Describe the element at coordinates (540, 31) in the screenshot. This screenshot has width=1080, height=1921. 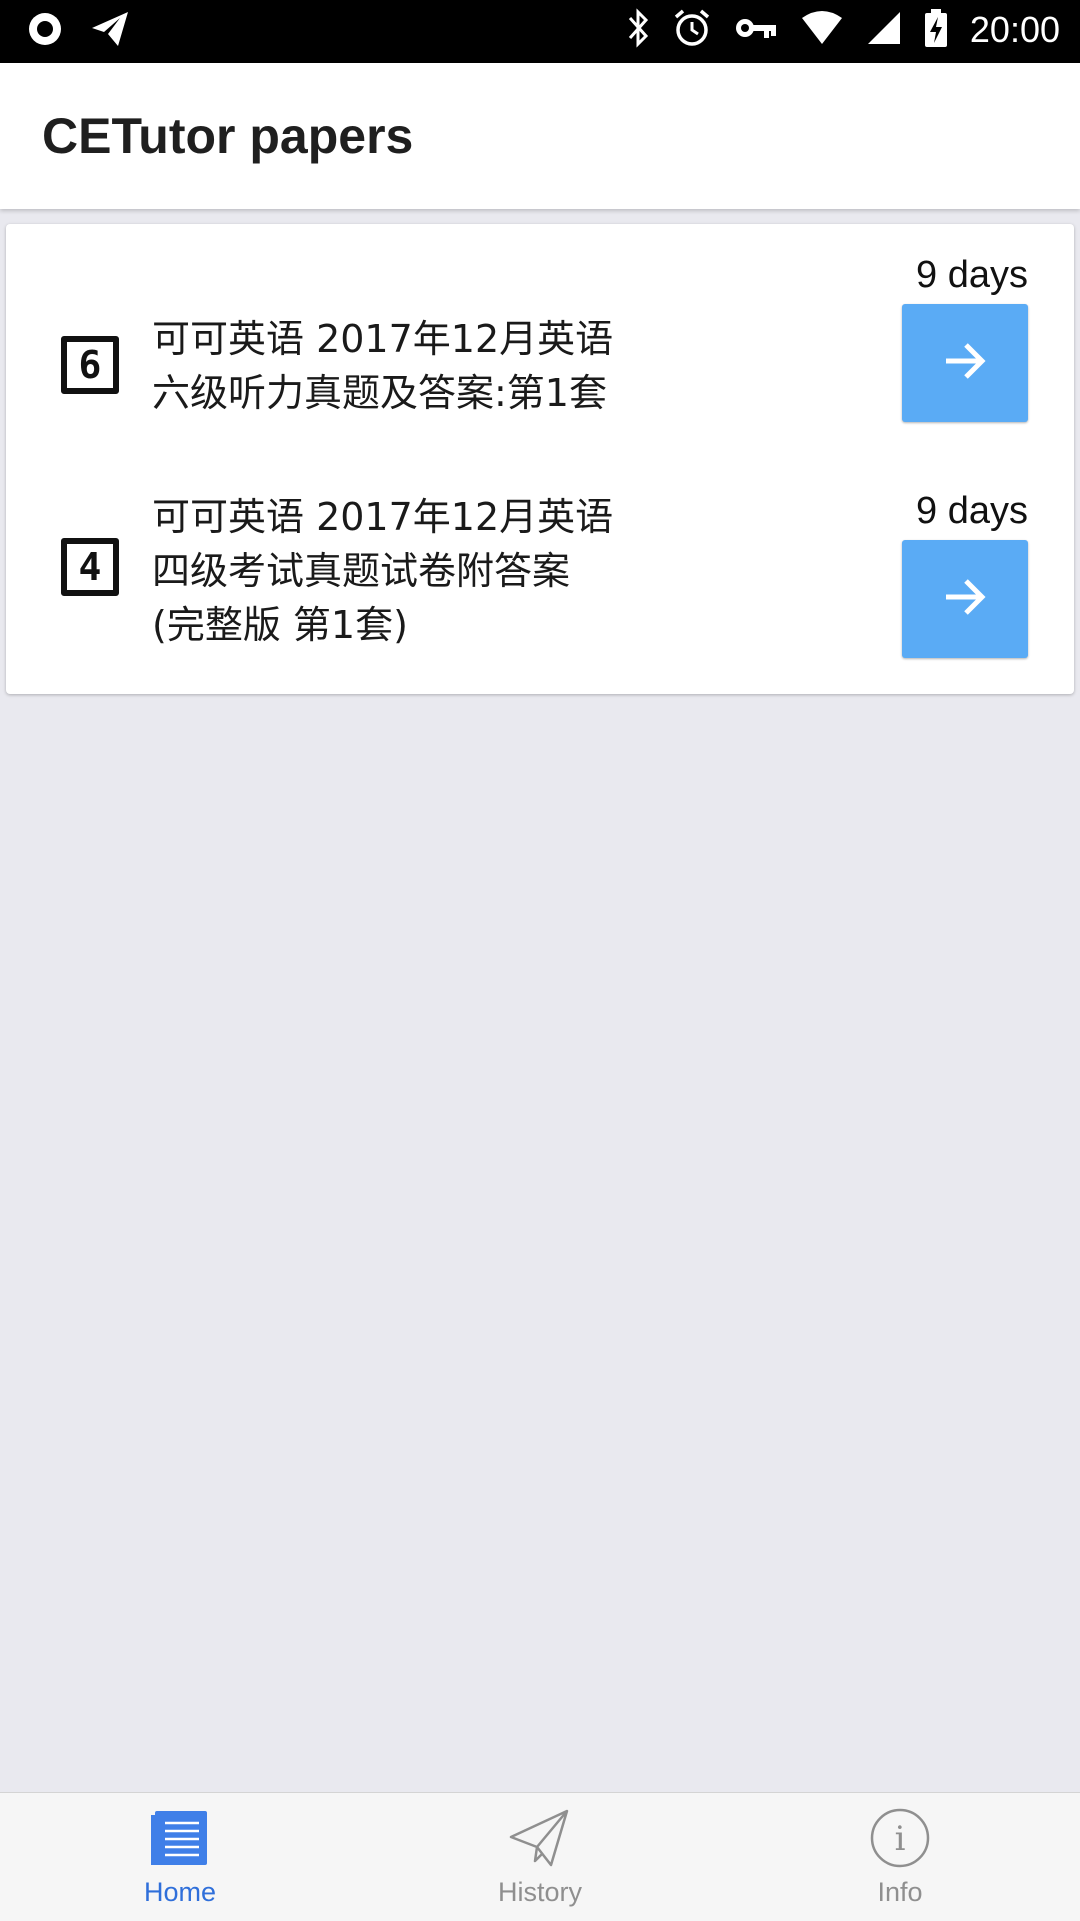
I see `status-bar: 20:00` at that location.